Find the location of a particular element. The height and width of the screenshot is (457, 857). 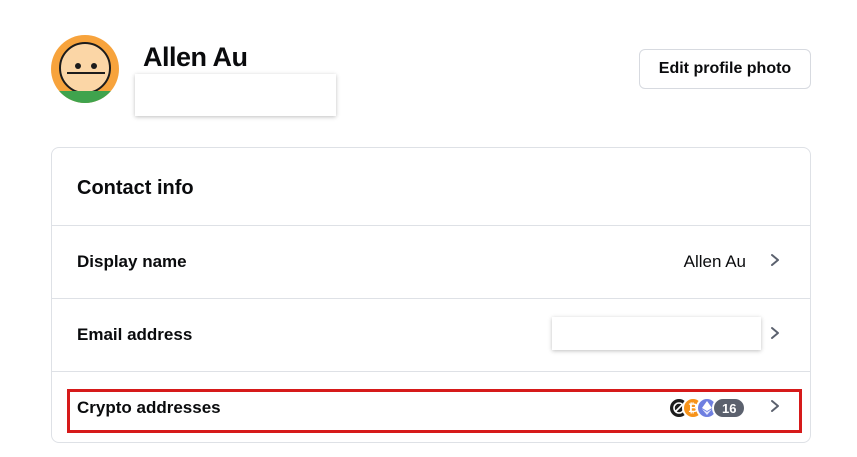

avatar-eye-left is located at coordinates (78, 66).